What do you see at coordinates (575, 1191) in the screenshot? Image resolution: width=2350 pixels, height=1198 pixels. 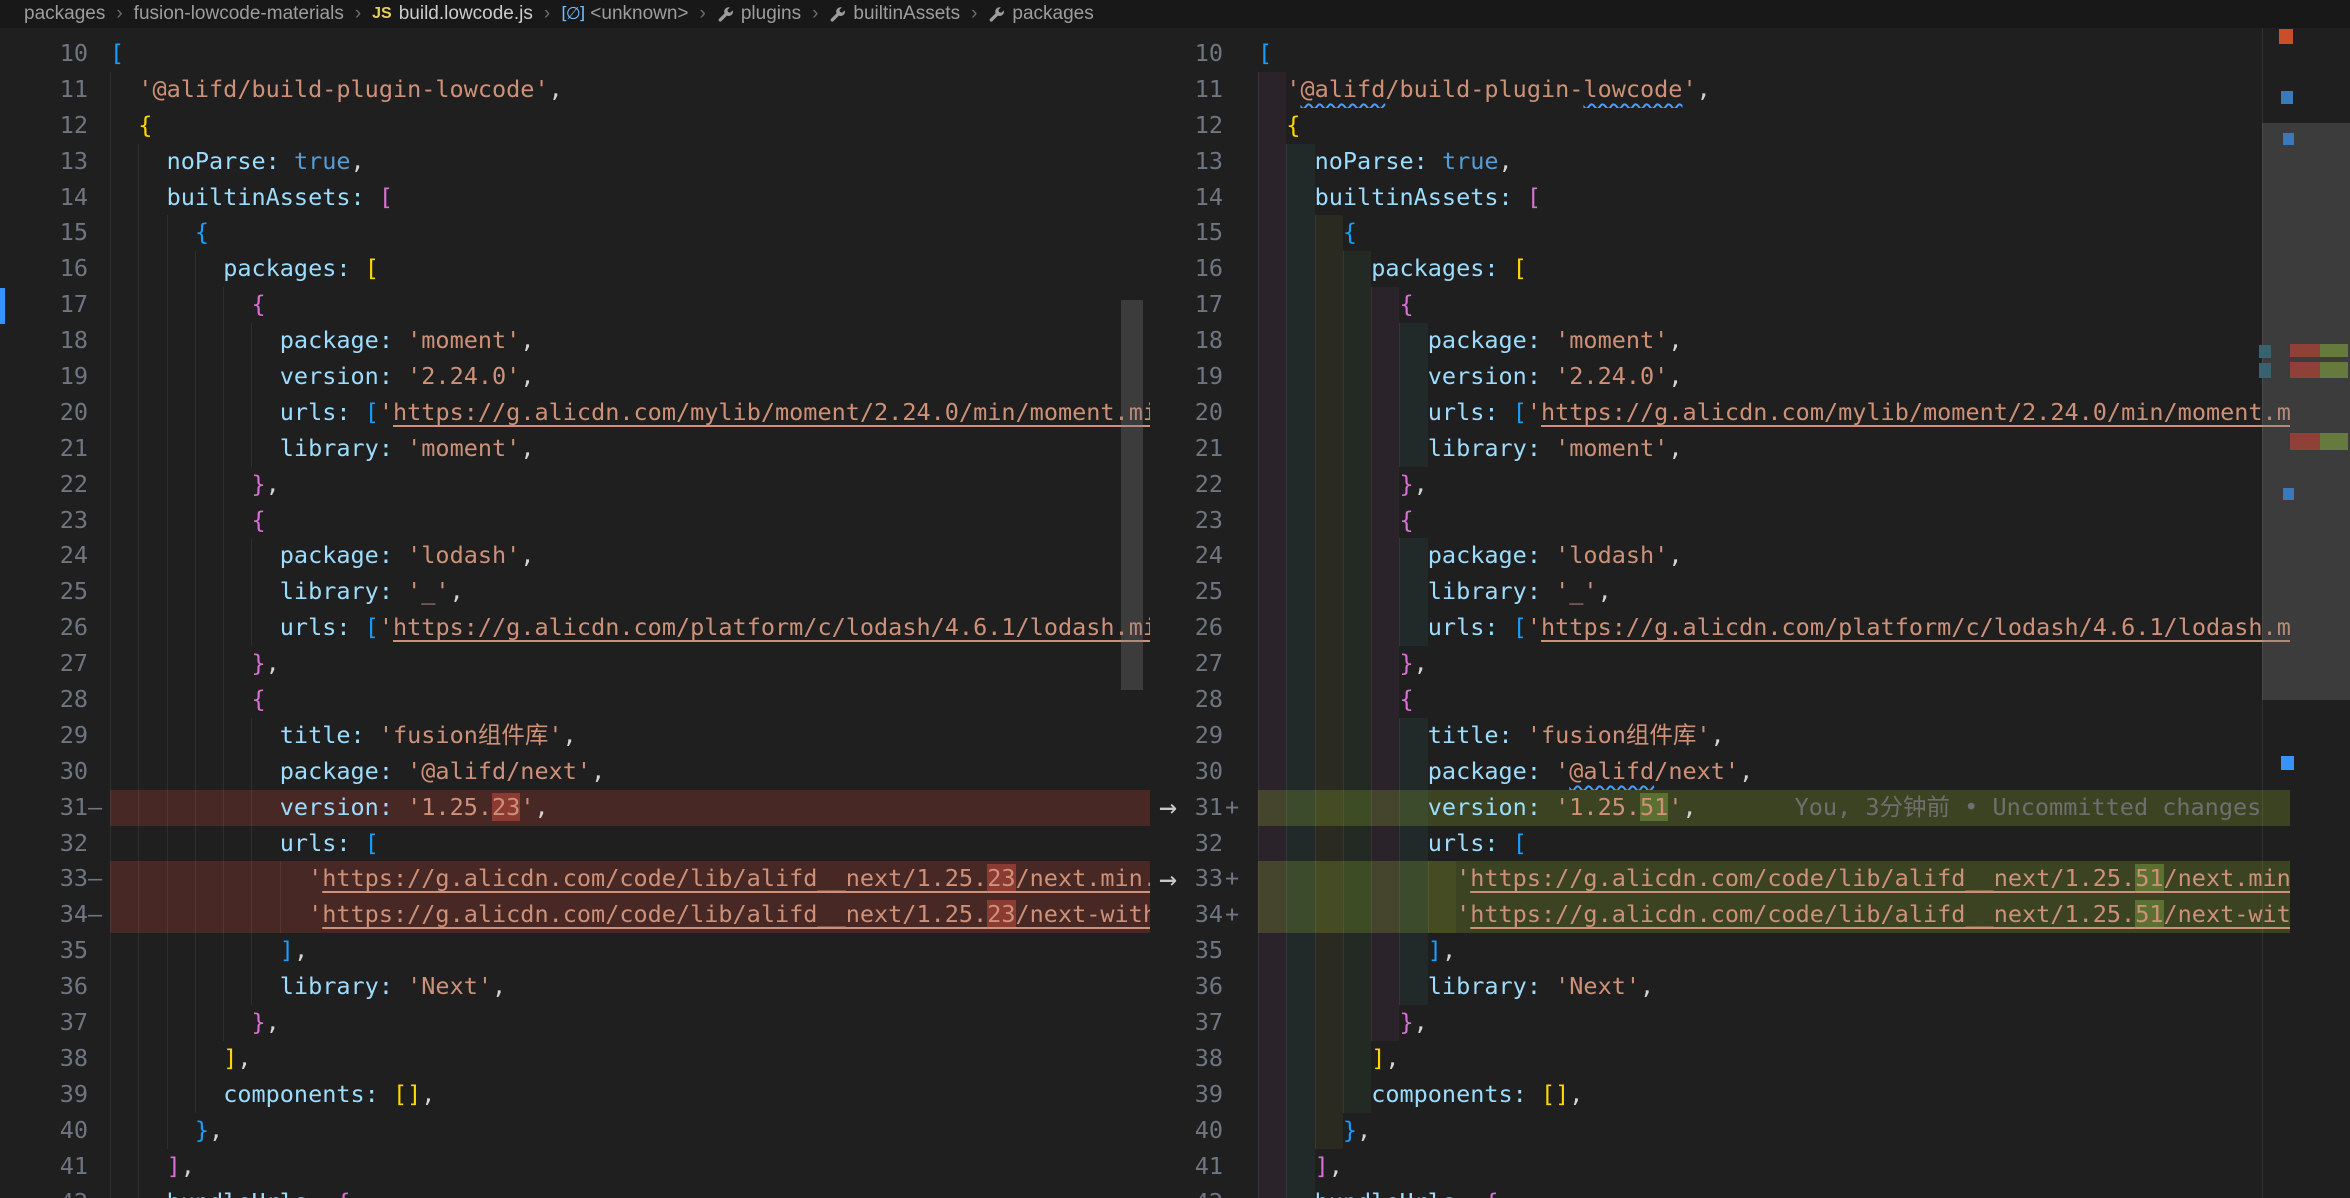 I see `code-line: 42 bundleUrls: {` at bounding box center [575, 1191].